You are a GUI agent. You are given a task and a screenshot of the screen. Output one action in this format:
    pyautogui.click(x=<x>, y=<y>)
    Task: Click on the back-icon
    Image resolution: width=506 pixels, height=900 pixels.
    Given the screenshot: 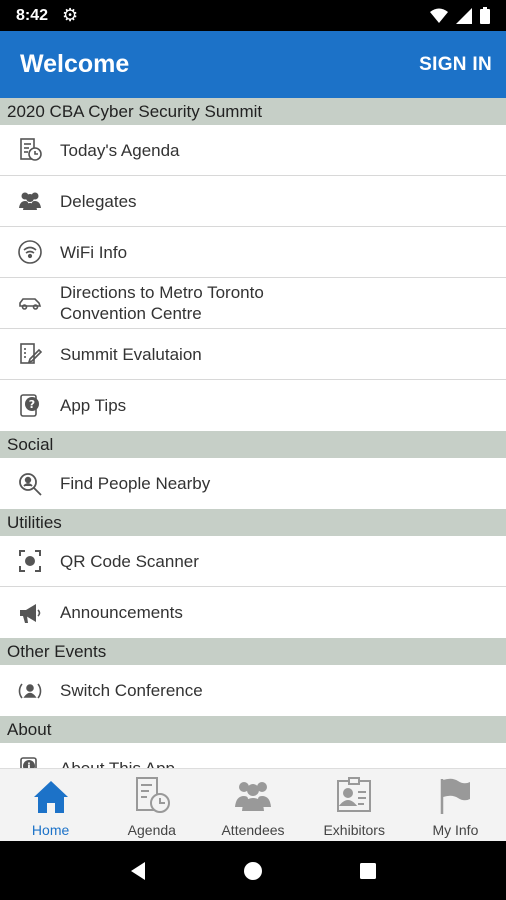 What is the action you would take?
    pyautogui.click(x=138, y=871)
    